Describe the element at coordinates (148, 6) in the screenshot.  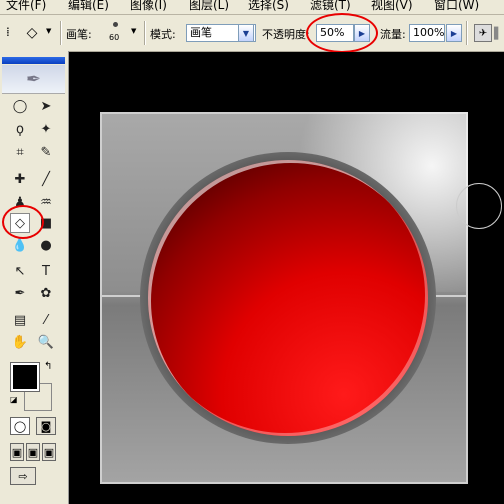
I see `menu-image: 图像(I)` at that location.